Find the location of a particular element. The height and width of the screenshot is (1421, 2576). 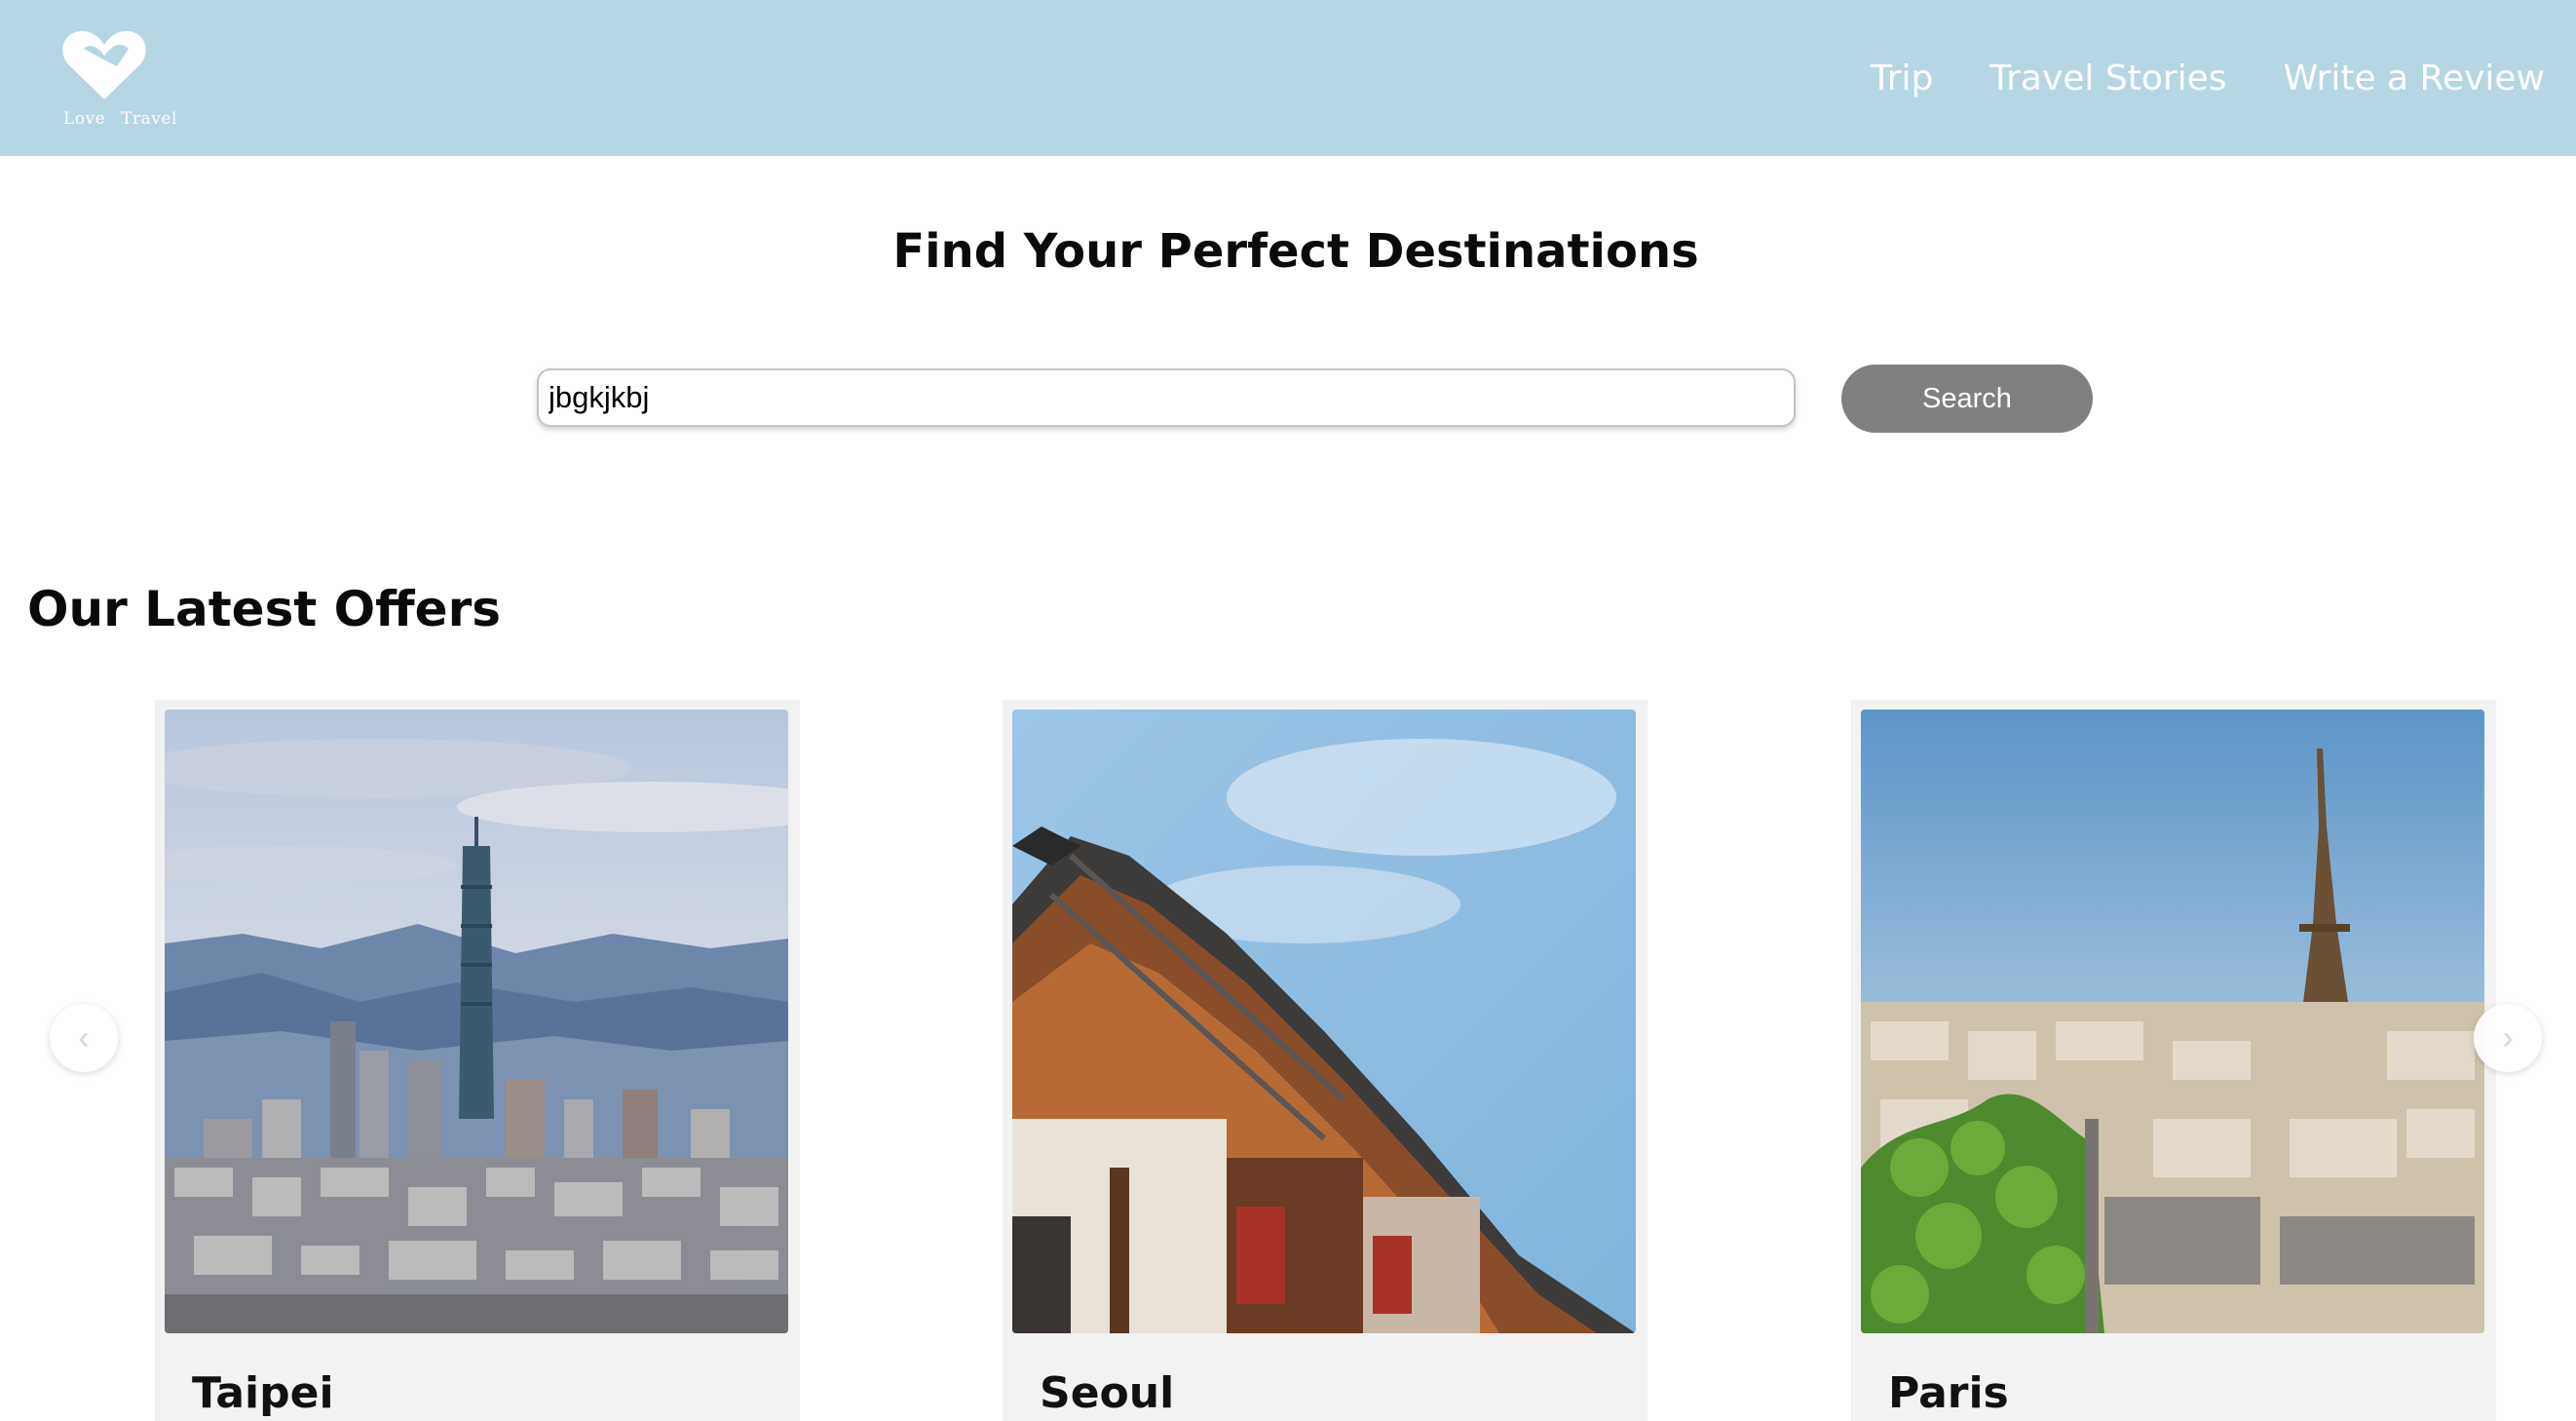

card-title: Seoul is located at coordinates (1107, 1393).